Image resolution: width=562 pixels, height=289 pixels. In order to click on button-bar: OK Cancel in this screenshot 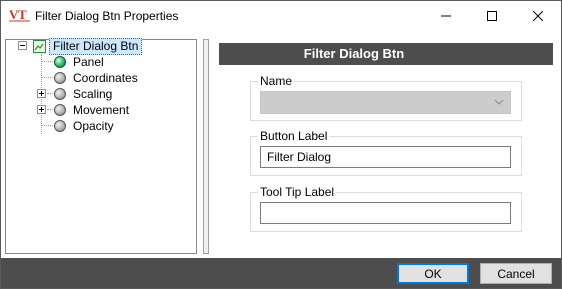, I will do `click(281, 273)`.